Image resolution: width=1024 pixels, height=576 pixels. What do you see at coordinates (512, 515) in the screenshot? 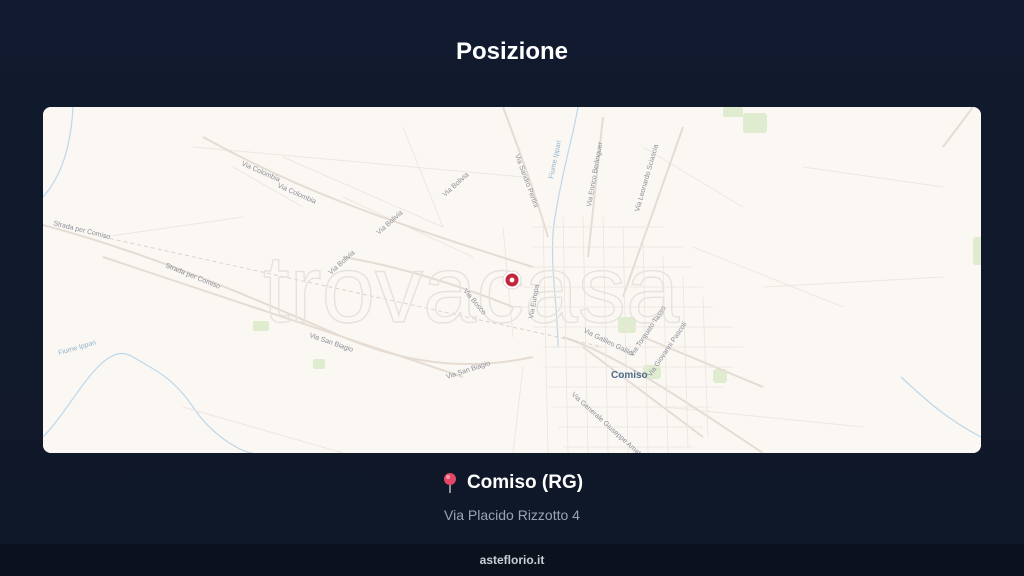
I see `location-address: Via Placido Rizzotto 4` at bounding box center [512, 515].